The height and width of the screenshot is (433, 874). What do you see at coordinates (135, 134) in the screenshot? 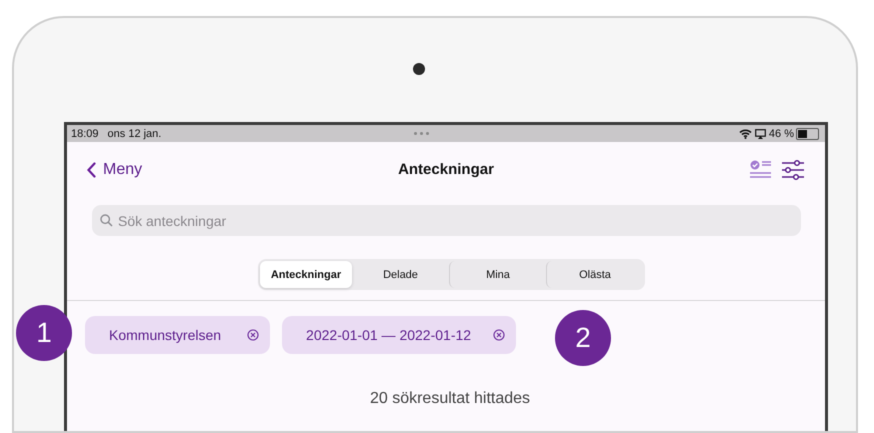
I see `status-date: ons 12 jan.` at bounding box center [135, 134].